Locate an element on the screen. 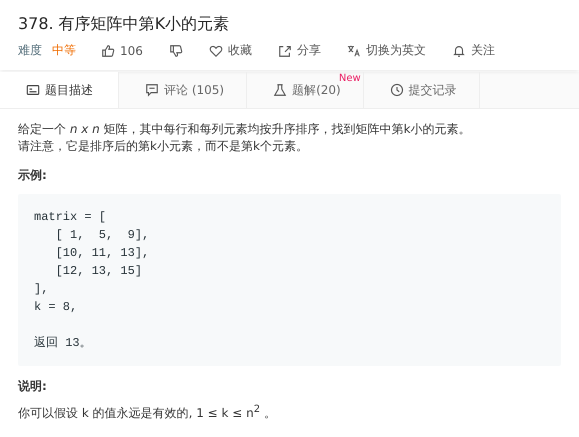 The image size is (579, 437). flask-icon is located at coordinates (280, 90).